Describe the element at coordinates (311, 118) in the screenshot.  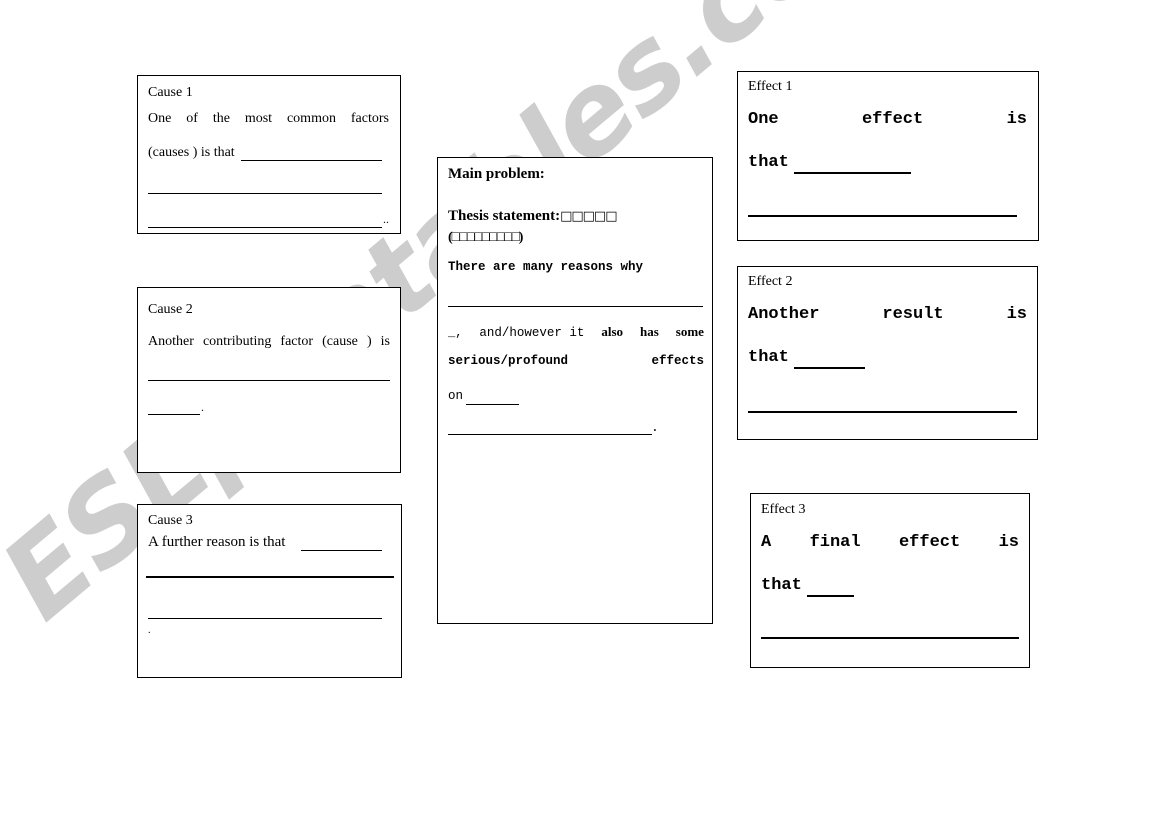
I see `word: common` at that location.